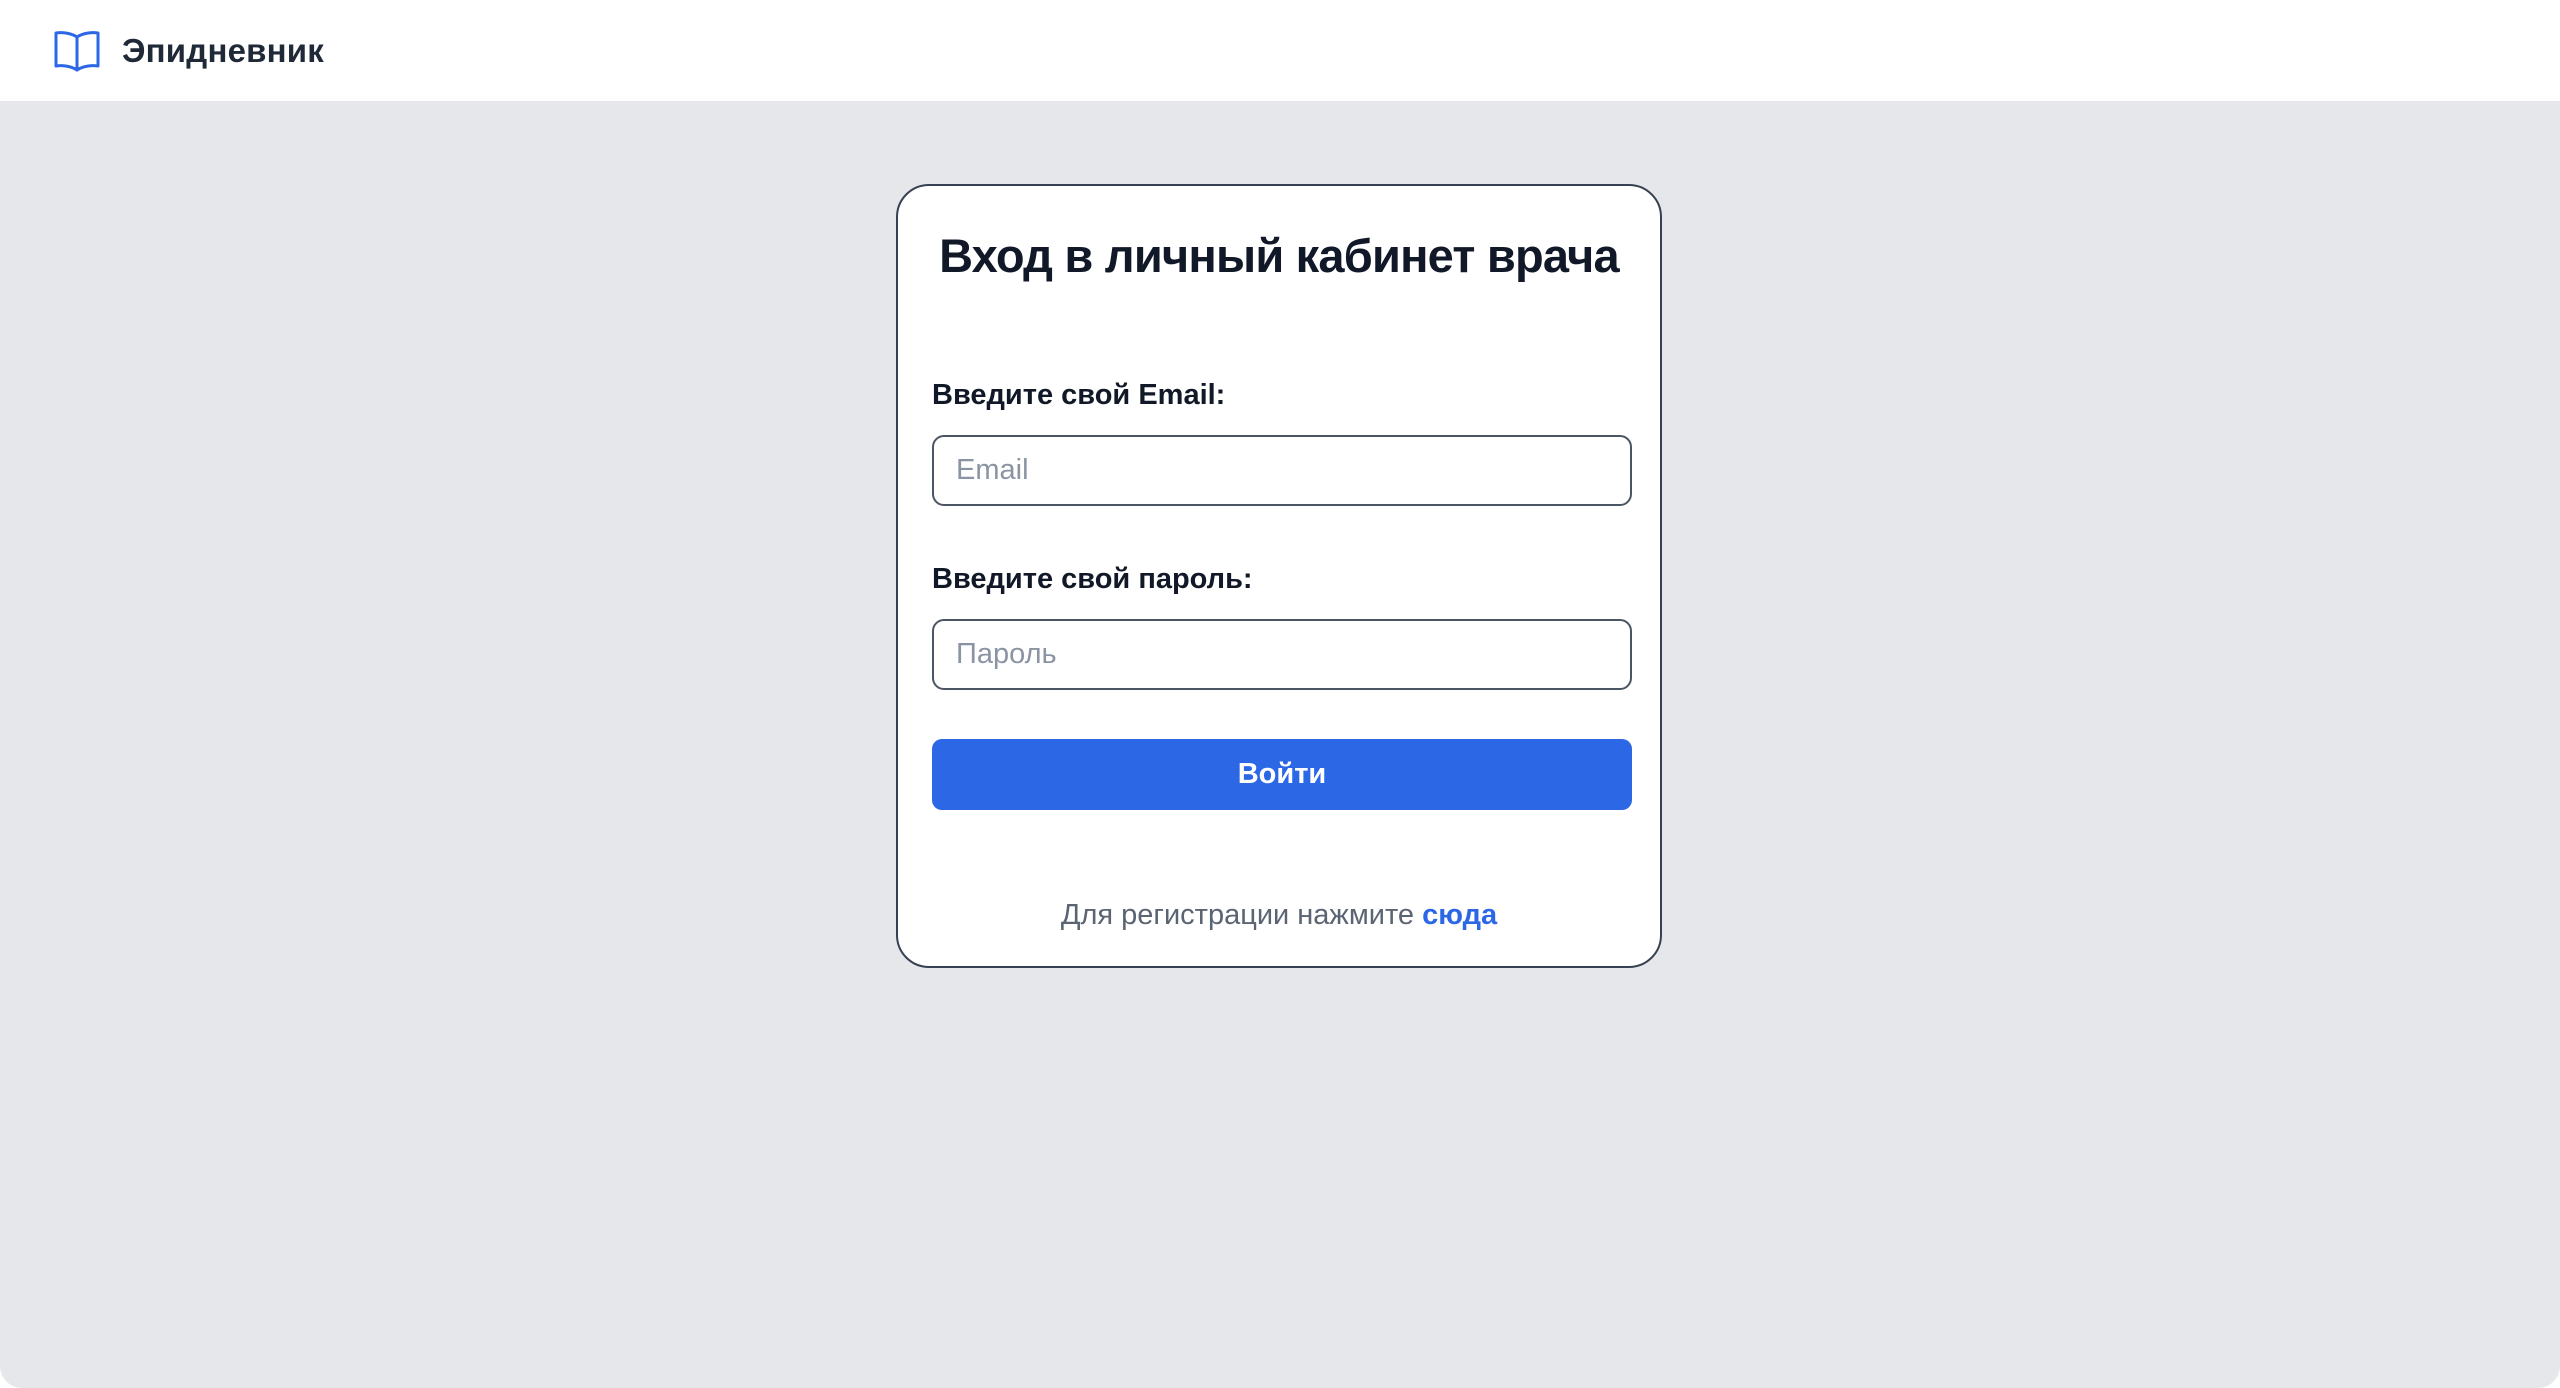  Describe the element at coordinates (1282, 654) in the screenshot. I see `password-field` at that location.